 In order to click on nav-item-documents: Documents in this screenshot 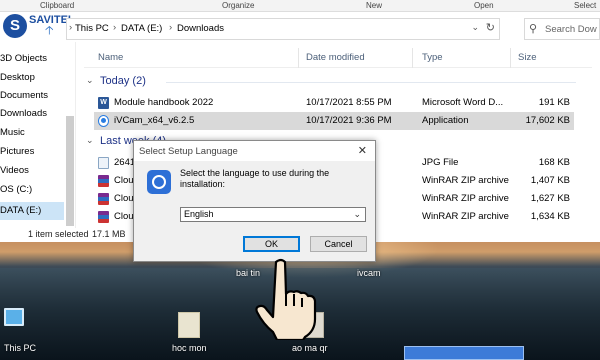, I will do `click(32, 96)`.